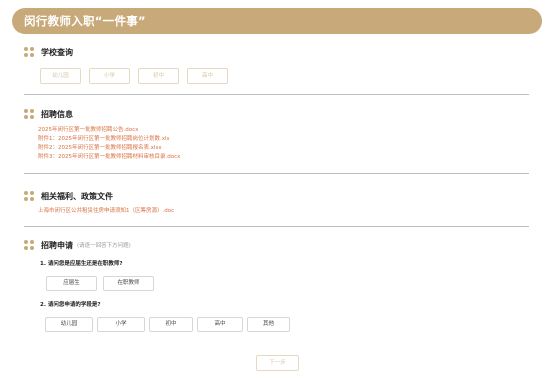  Describe the element at coordinates (158, 76) in the screenshot. I see `school-btn-middle: 初中` at that location.